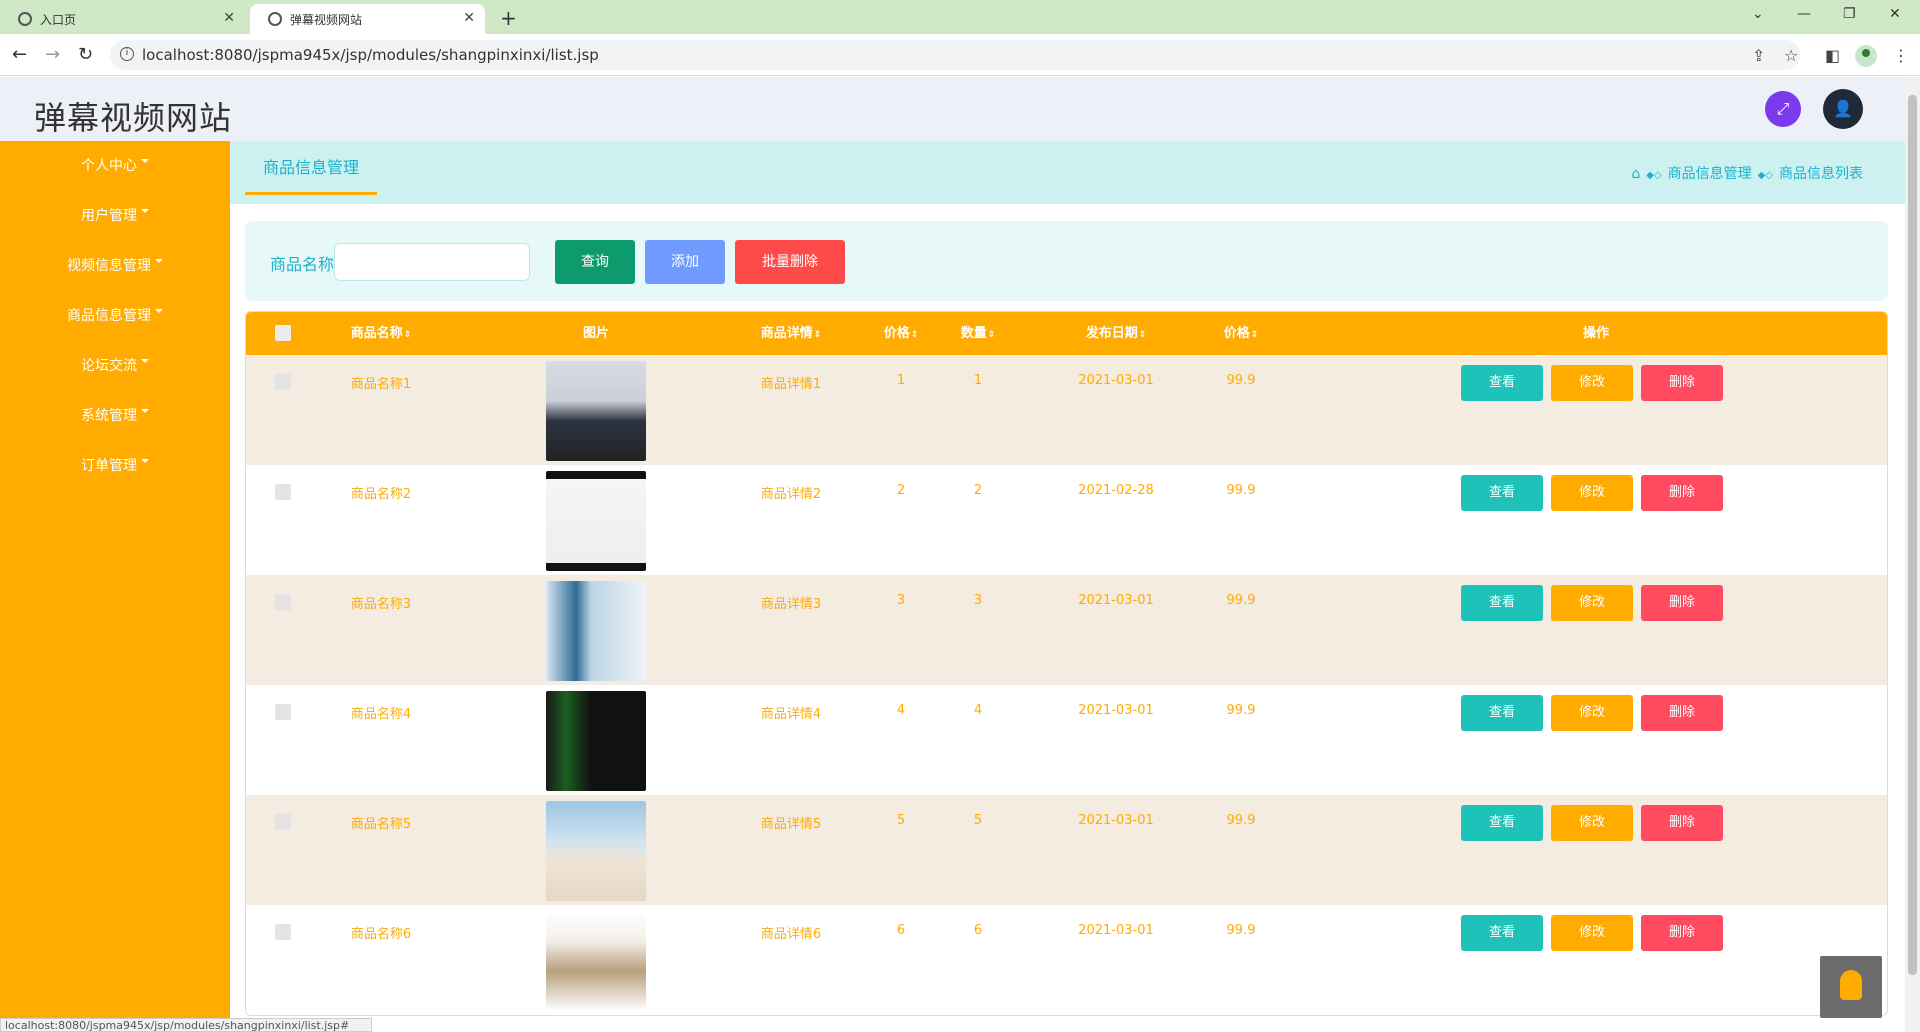 This screenshot has width=1920, height=1032. What do you see at coordinates (1236, 333) in the screenshot?
I see `column-header-label: 价格` at bounding box center [1236, 333].